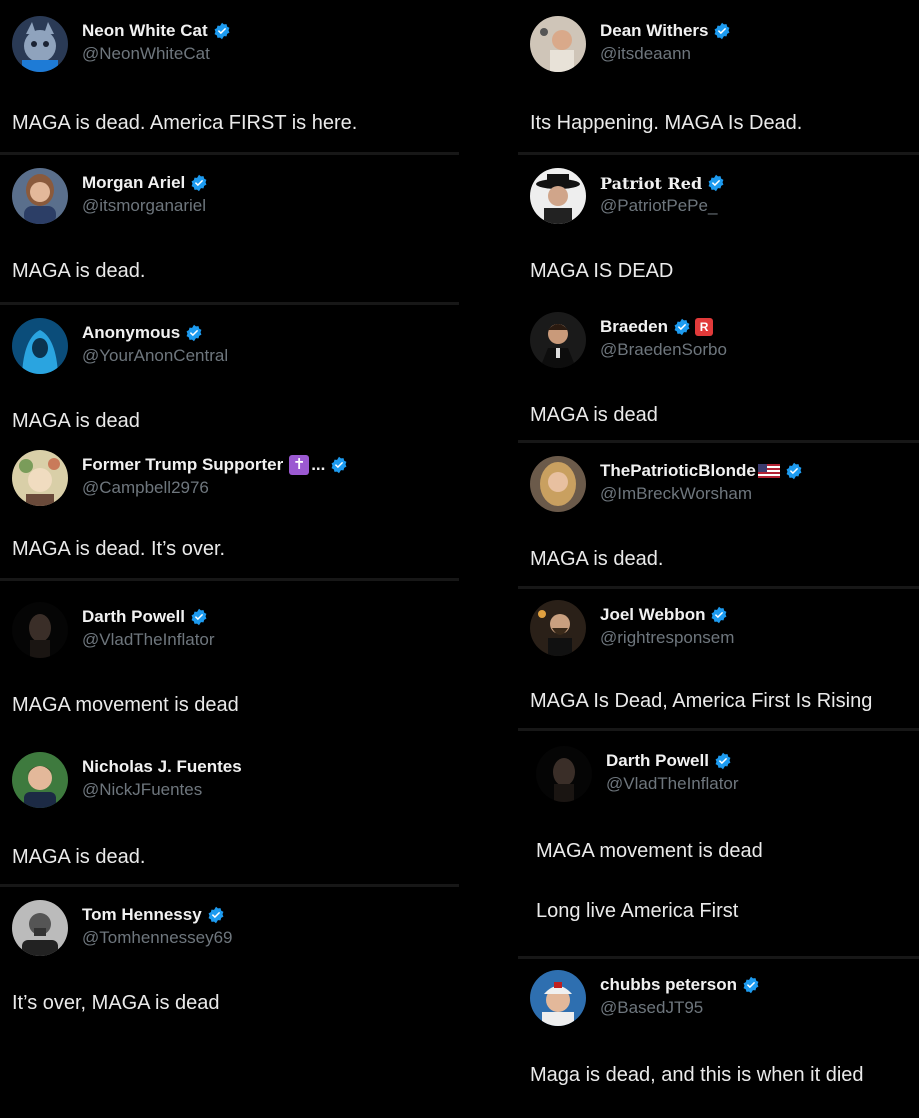 This screenshot has height=1118, width=919. What do you see at coordinates (40, 928) in the screenshot?
I see `bw-man-avatar` at bounding box center [40, 928].